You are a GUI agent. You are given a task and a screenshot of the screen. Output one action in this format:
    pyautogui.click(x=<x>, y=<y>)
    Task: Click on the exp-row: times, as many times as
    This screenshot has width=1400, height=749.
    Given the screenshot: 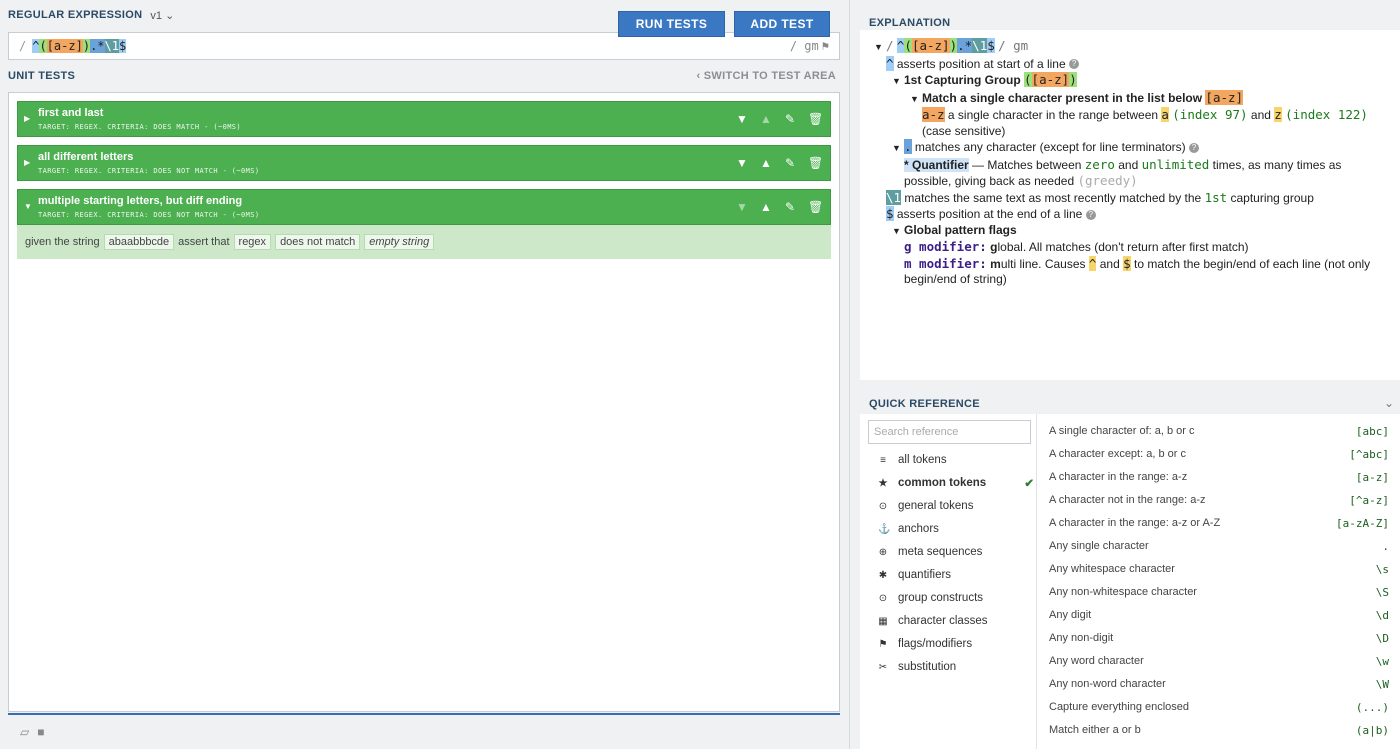 What is the action you would take?
    pyautogui.click(x=1277, y=164)
    